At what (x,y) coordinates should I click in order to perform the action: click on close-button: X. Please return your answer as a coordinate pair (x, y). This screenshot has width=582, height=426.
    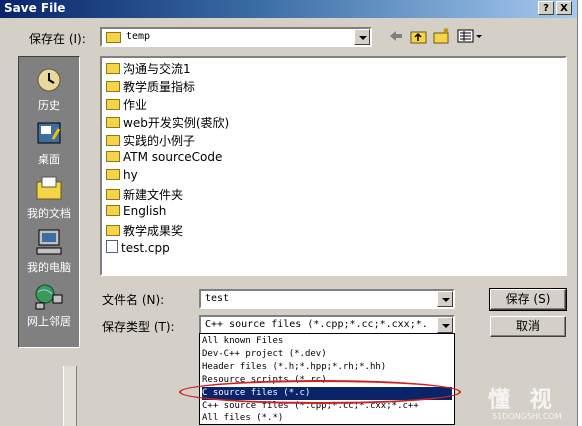
    Looking at the image, I should click on (564, 8).